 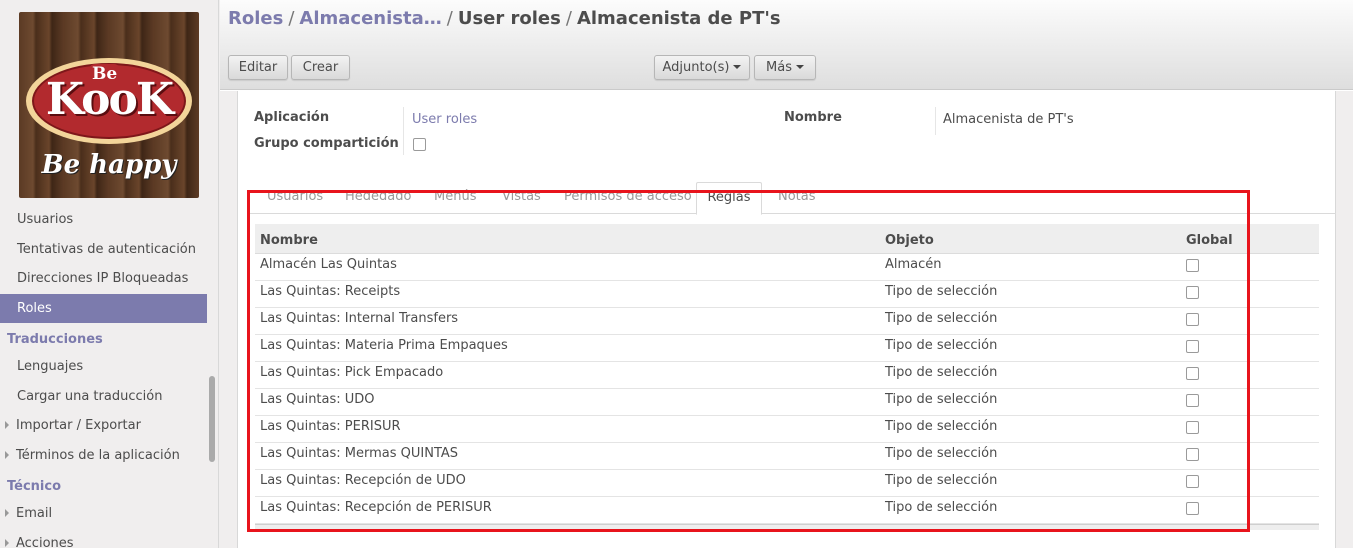 I want to click on column-header-object: Objeto, so click(x=909, y=241).